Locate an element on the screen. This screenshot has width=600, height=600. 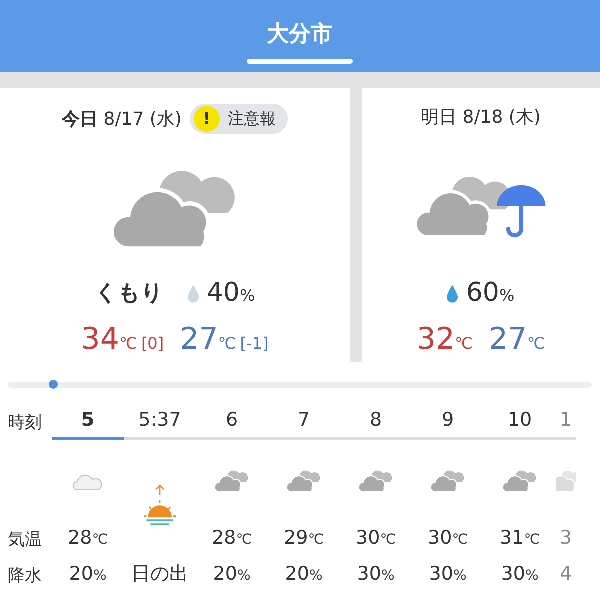
hour-tab: 10 is located at coordinates (520, 422).